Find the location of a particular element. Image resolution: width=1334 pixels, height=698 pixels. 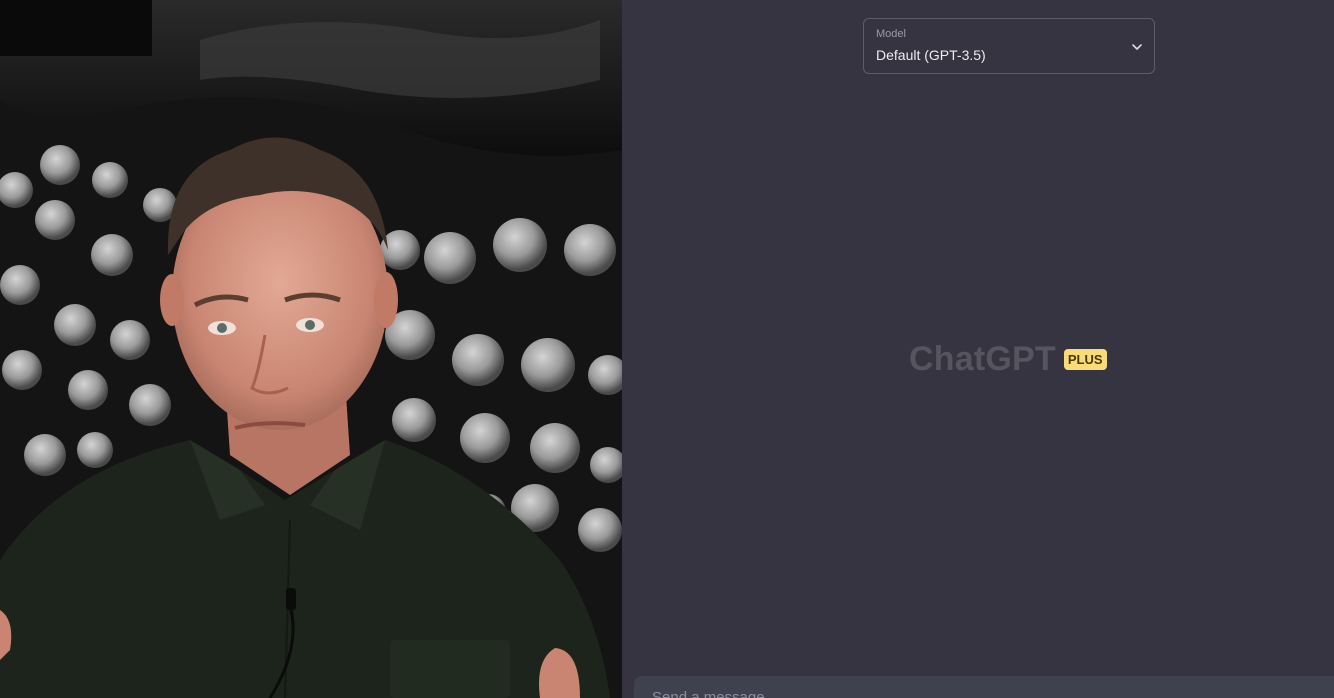

chevron-down-icon is located at coordinates (1137, 47).